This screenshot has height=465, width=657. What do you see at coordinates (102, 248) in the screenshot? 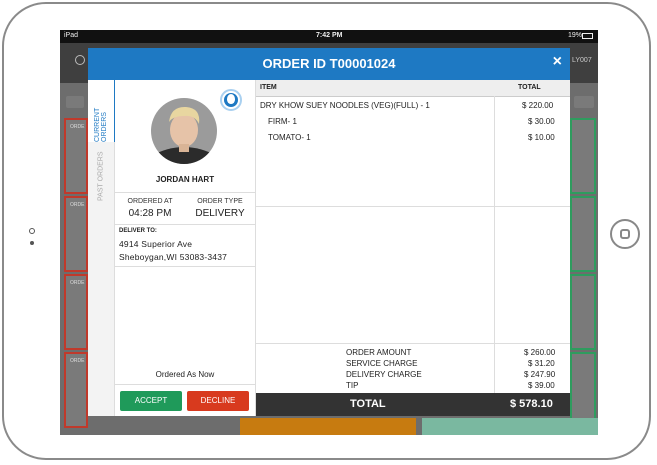
I see `side-tabs: CURRENT ORDERS PAST ORDERS` at bounding box center [102, 248].